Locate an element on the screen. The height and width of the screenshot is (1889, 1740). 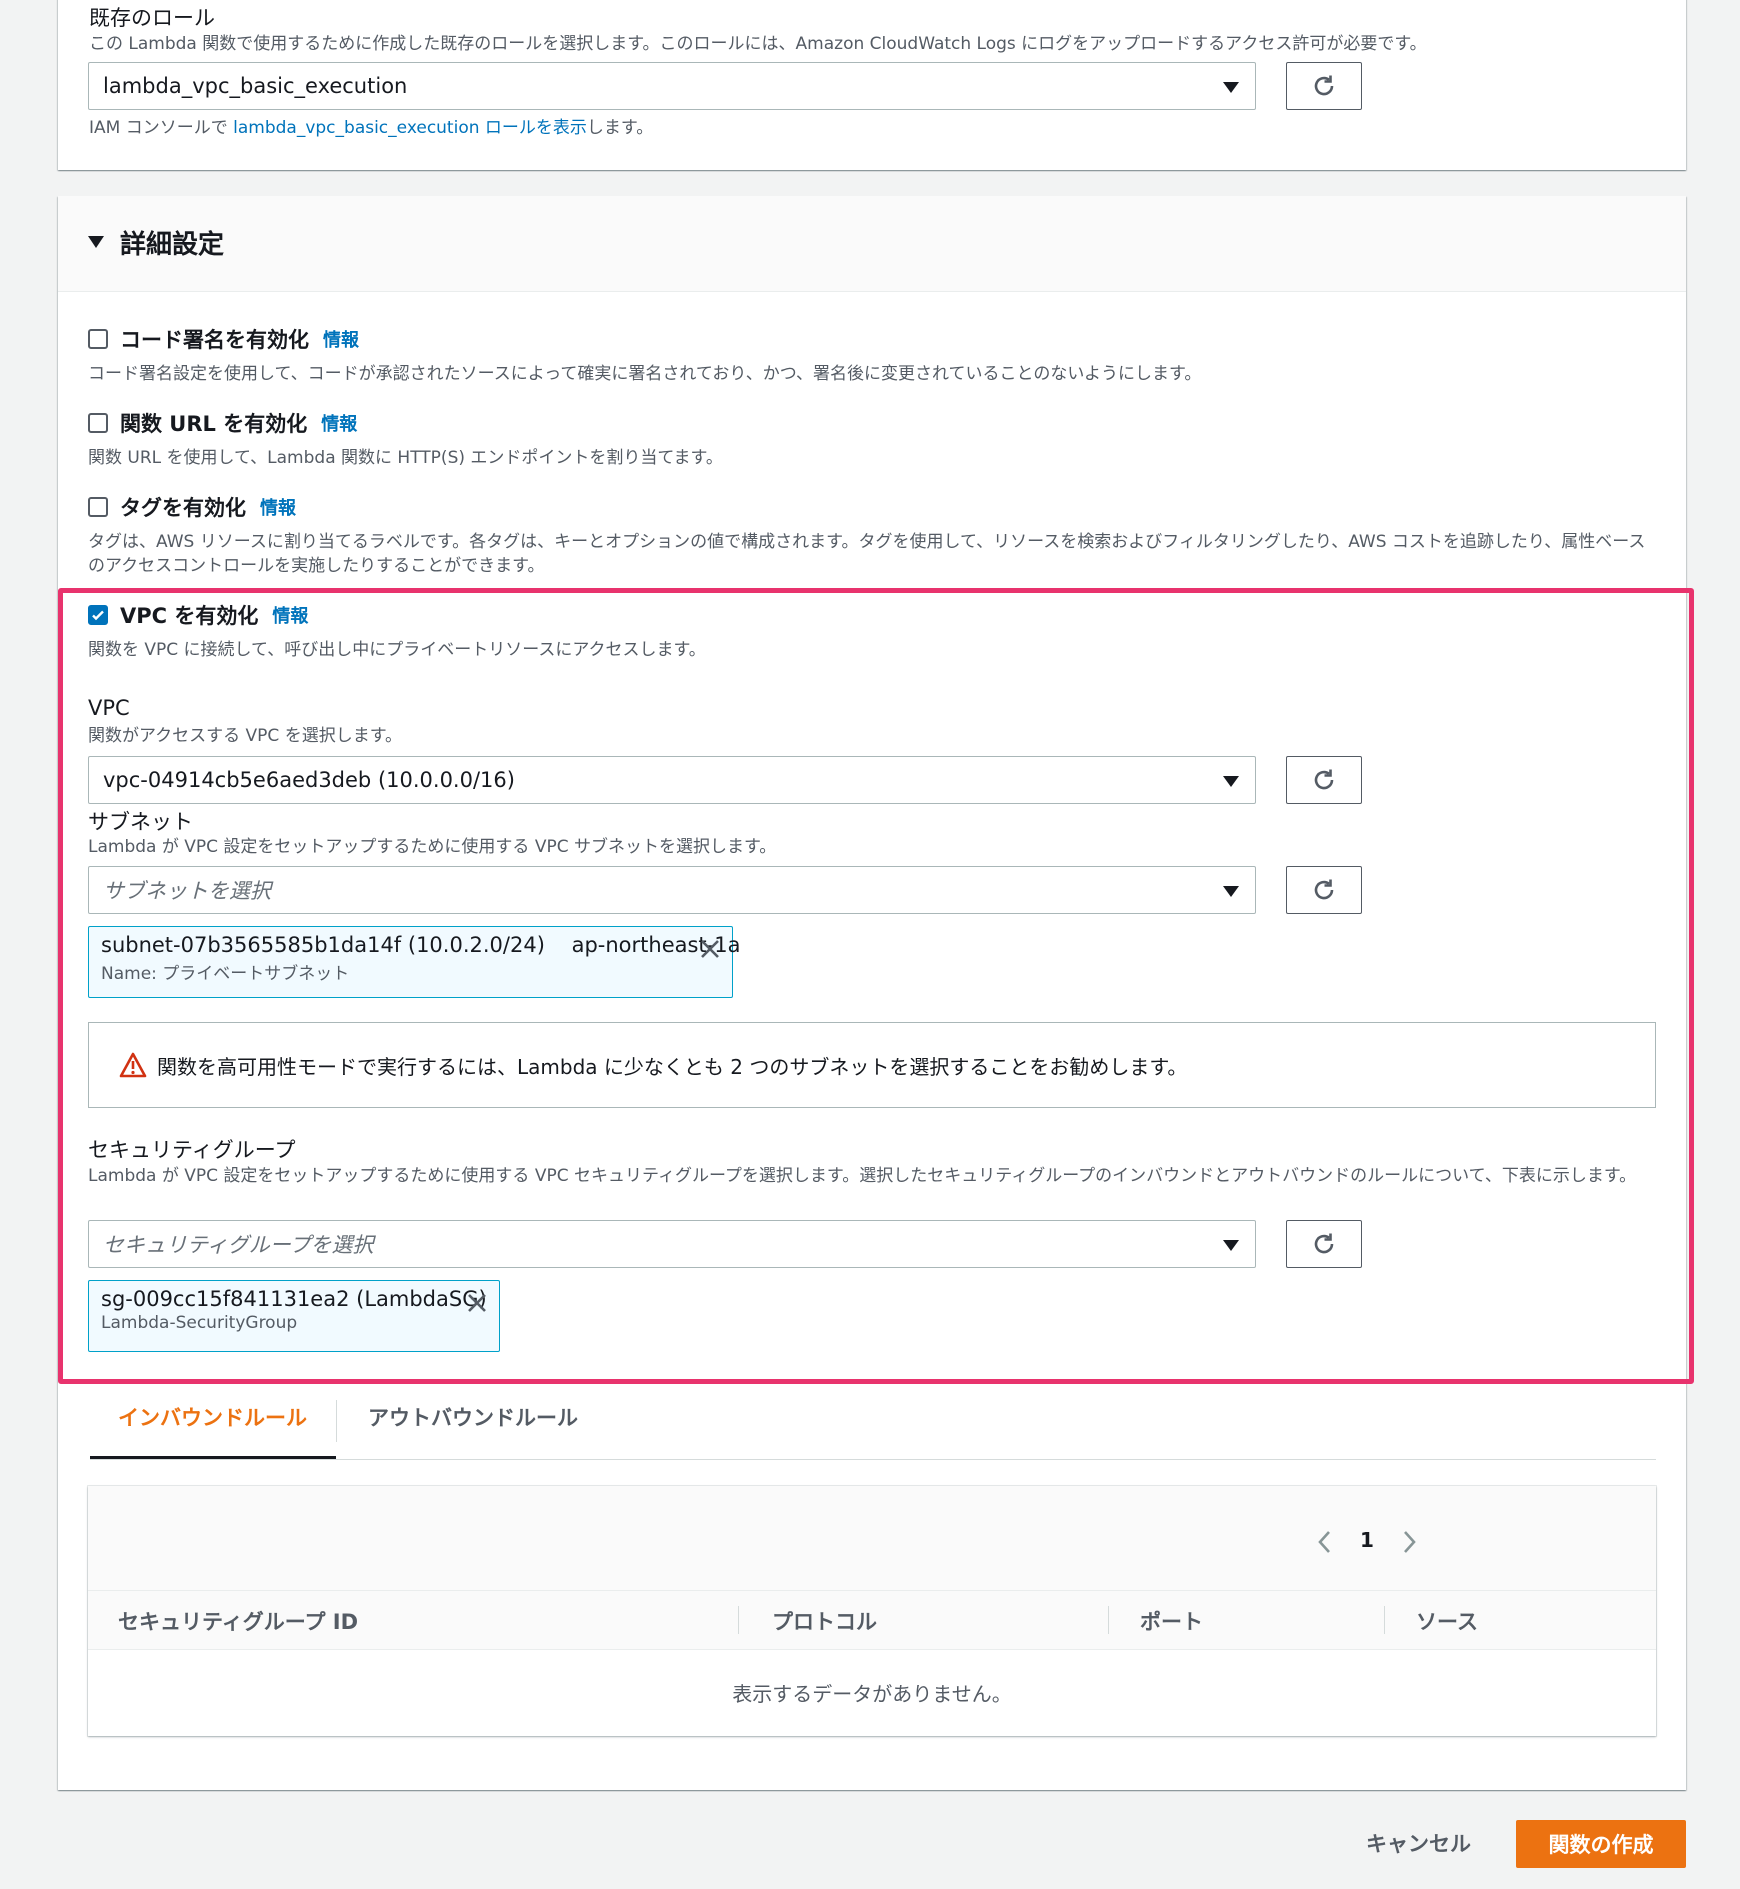
vpc-enable-description: 関数を VPC に接続して、呼び出し中にプライベートリソースにアクセスします。 is located at coordinates (397, 650).